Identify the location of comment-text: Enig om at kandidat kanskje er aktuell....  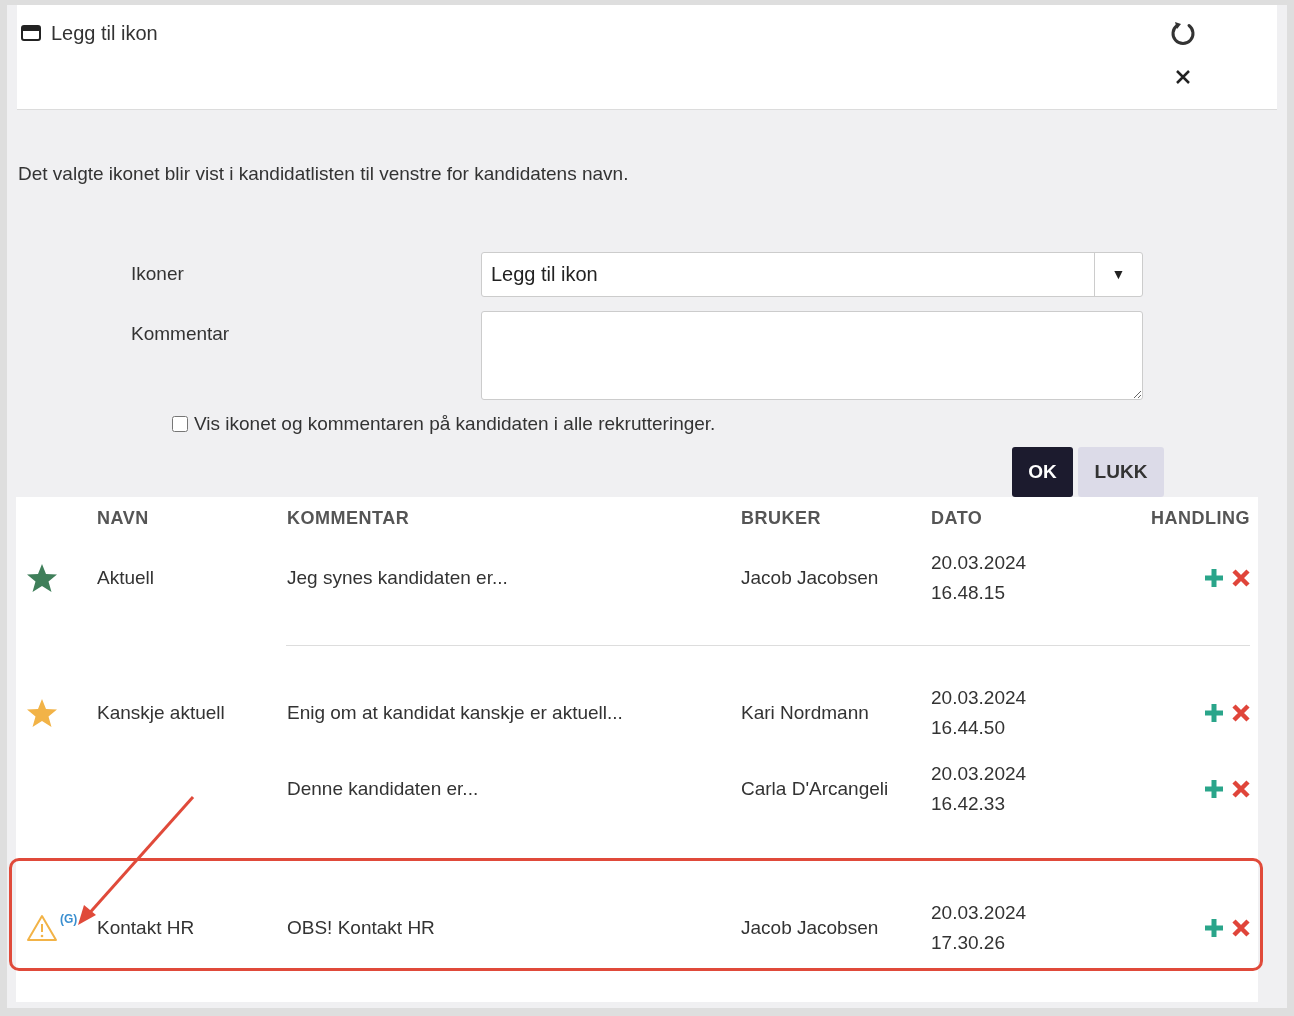
(455, 712).